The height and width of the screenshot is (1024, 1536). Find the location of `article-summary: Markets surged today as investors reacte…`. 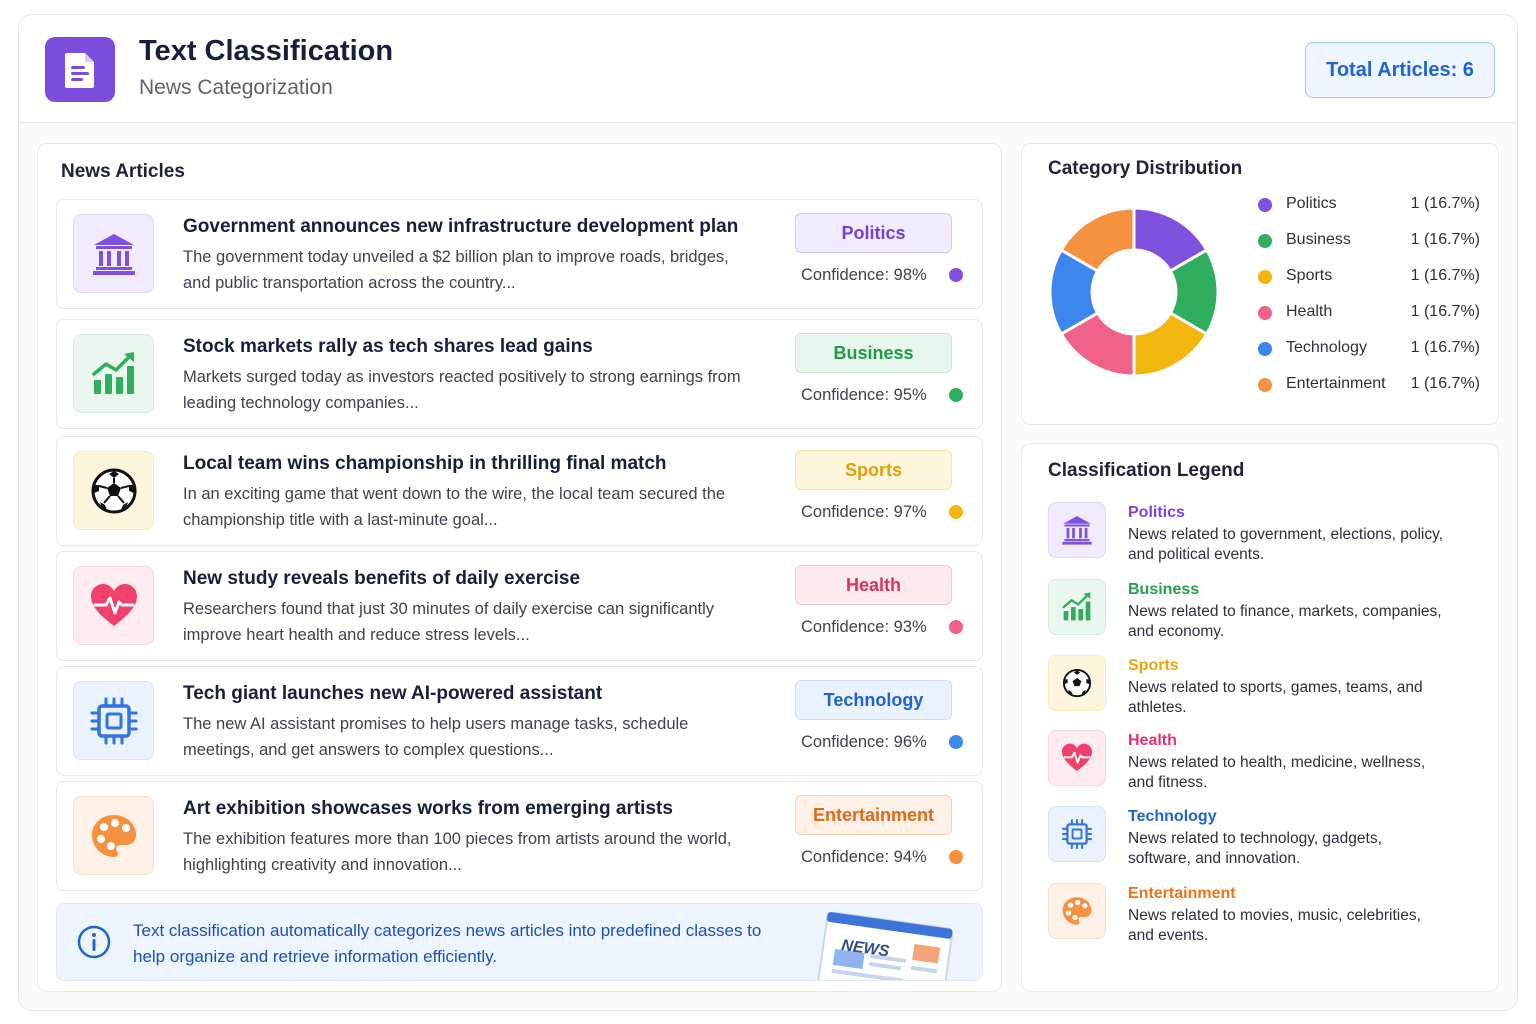

article-summary: Markets surged today as investors reacte… is located at coordinates (462, 390).